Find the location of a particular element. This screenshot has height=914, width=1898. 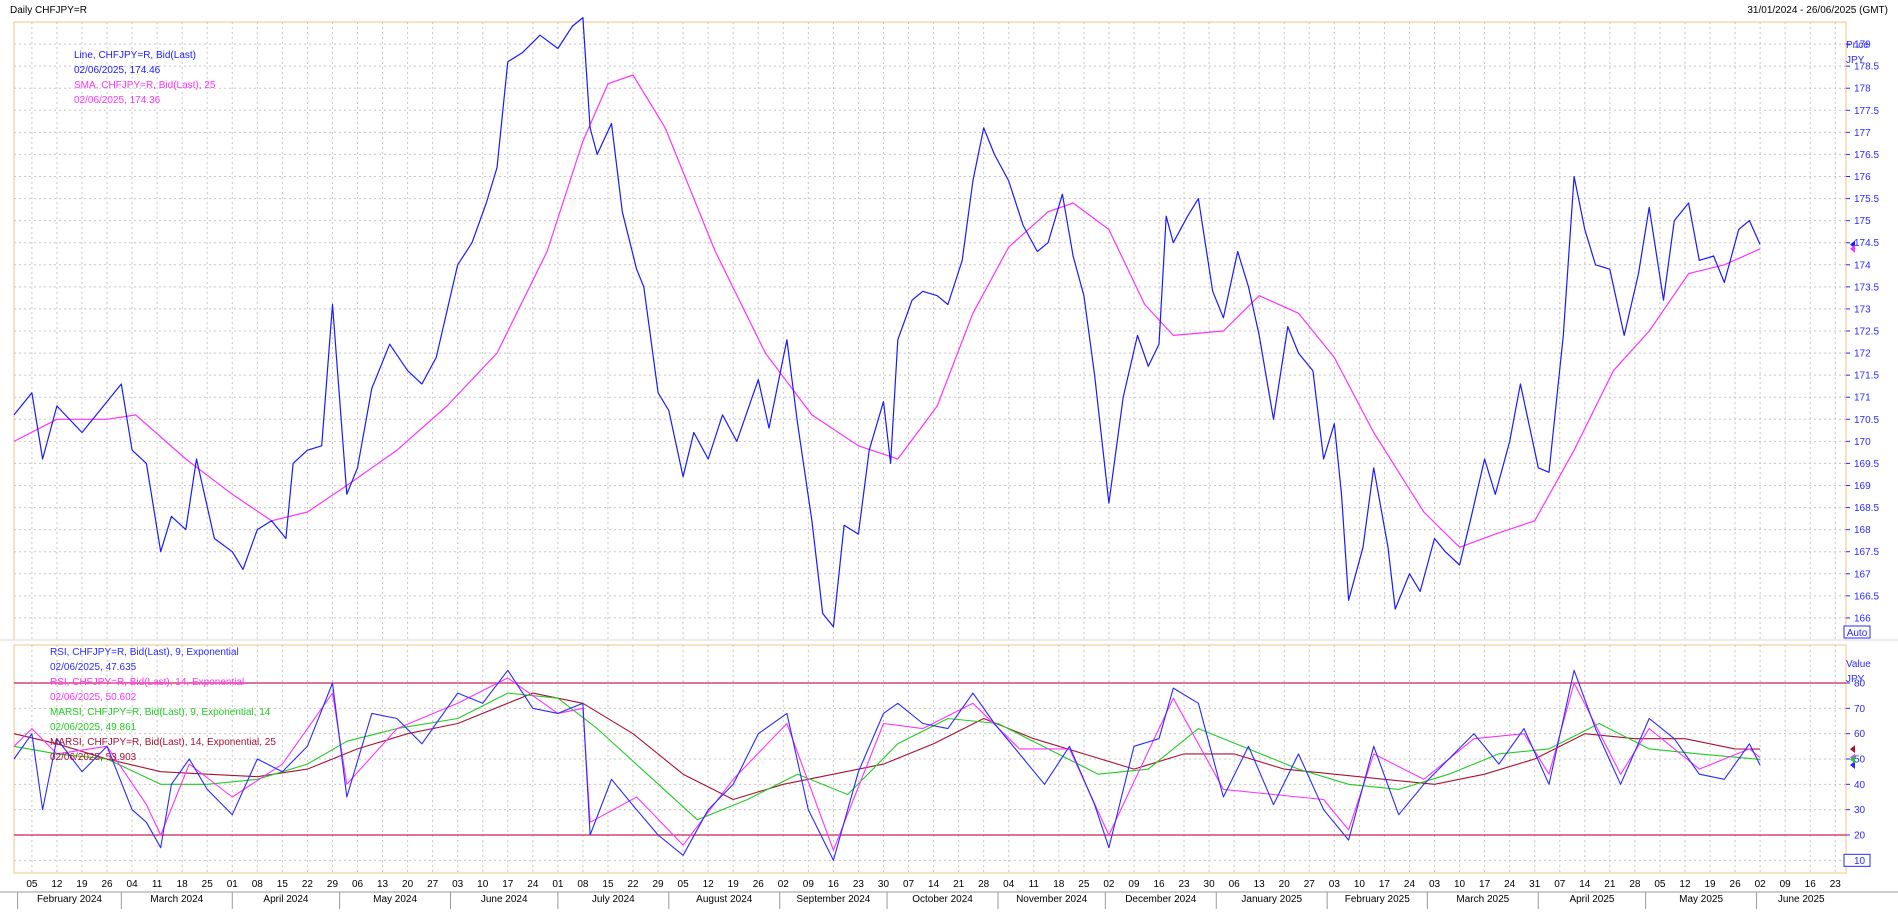

x-month-label: March 2024 is located at coordinates (176, 899).